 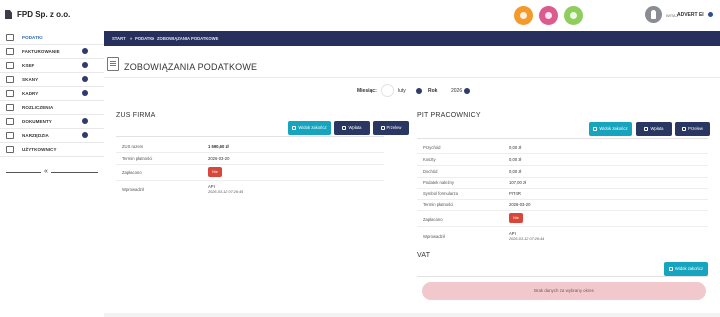 What do you see at coordinates (710, 14) in the screenshot?
I see `user-menu-chevron-icon` at bounding box center [710, 14].